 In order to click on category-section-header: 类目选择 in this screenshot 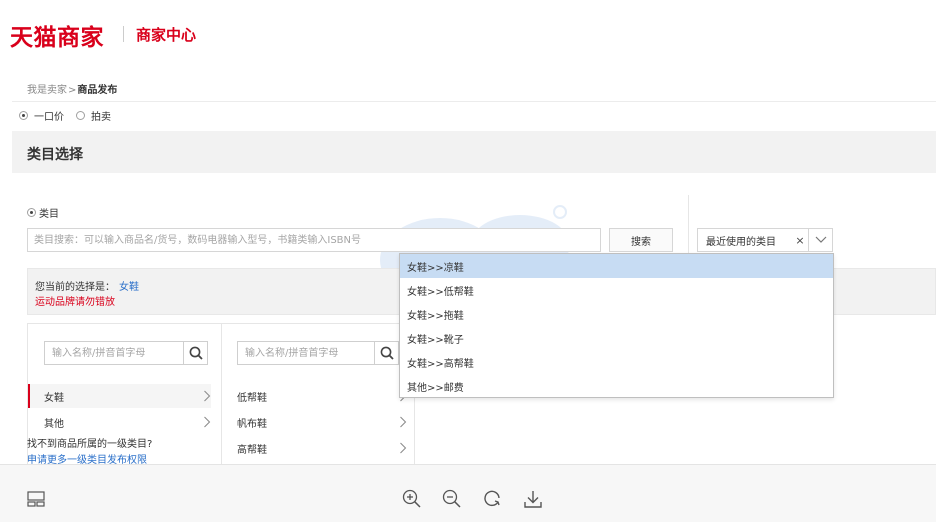, I will do `click(474, 152)`.